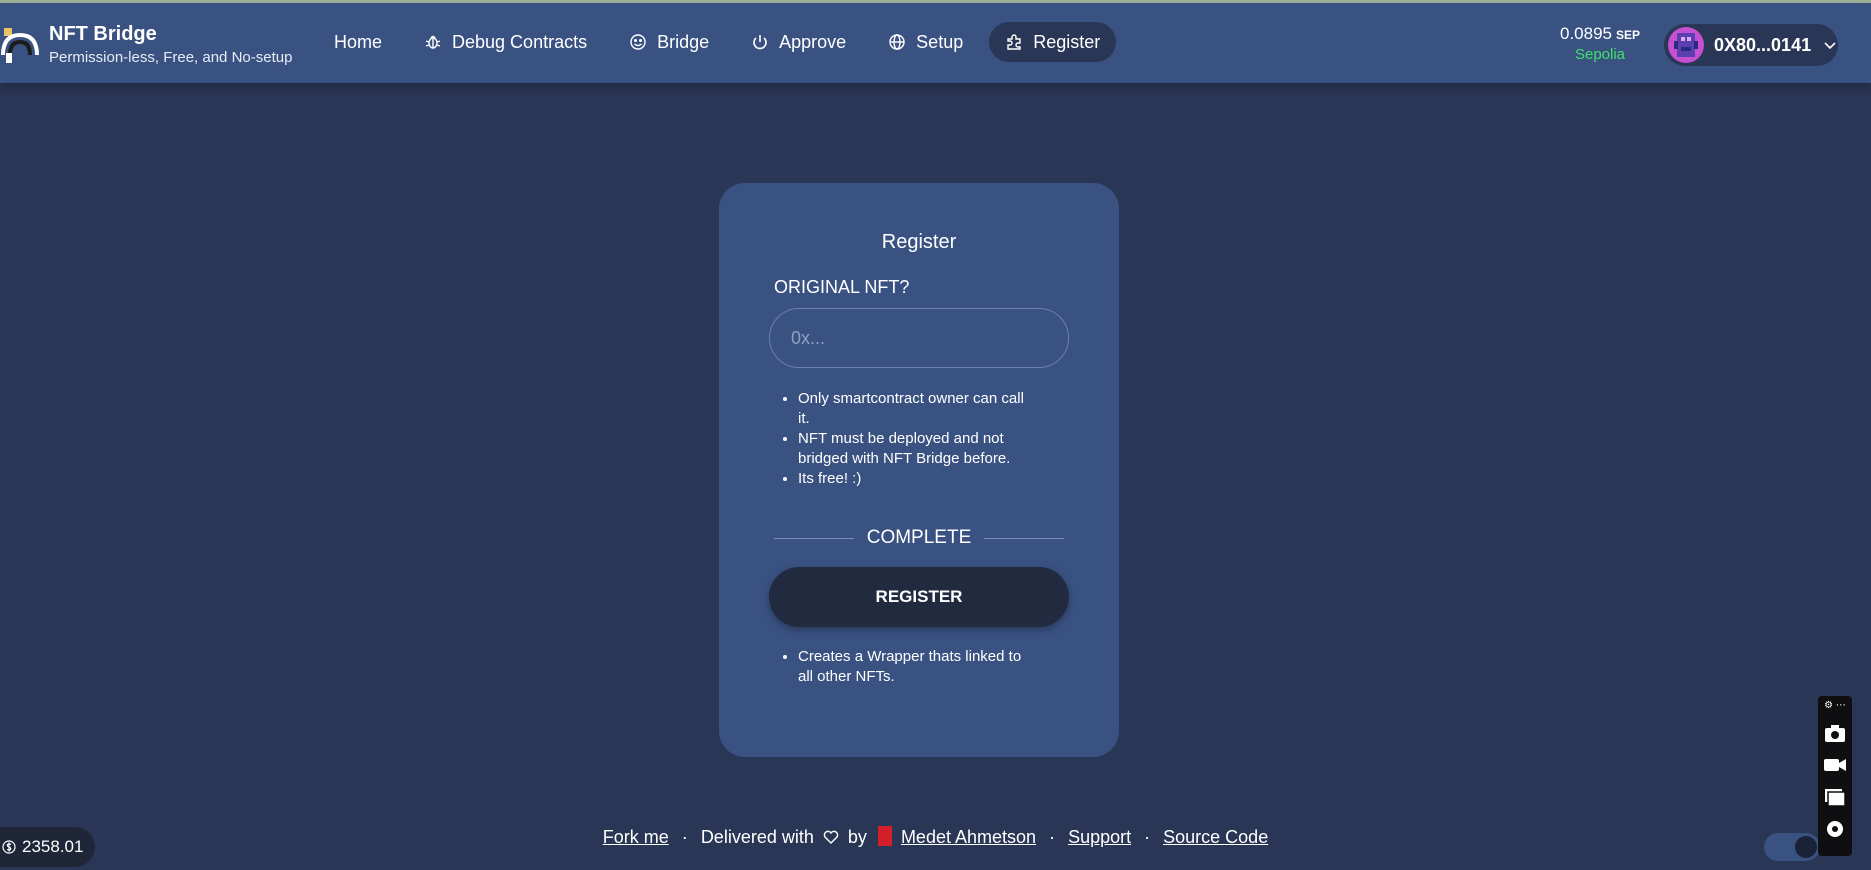 The height and width of the screenshot is (870, 1871). Describe the element at coordinates (940, 41) in the screenshot. I see `nav-setup-label: Setup` at that location.